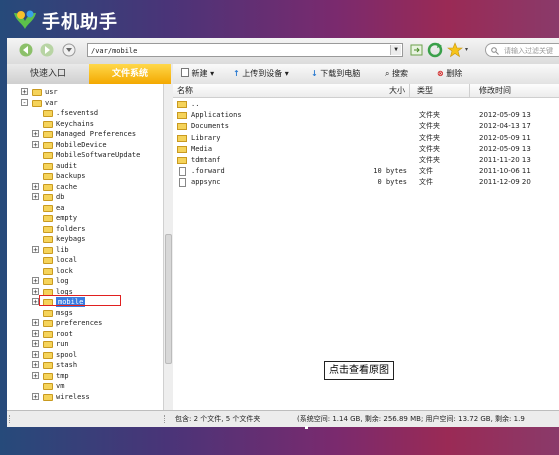 The width and height of the screenshot is (559, 455). Describe the element at coordinates (426, 182) in the screenshot. I see `file-type: 文件` at that location.